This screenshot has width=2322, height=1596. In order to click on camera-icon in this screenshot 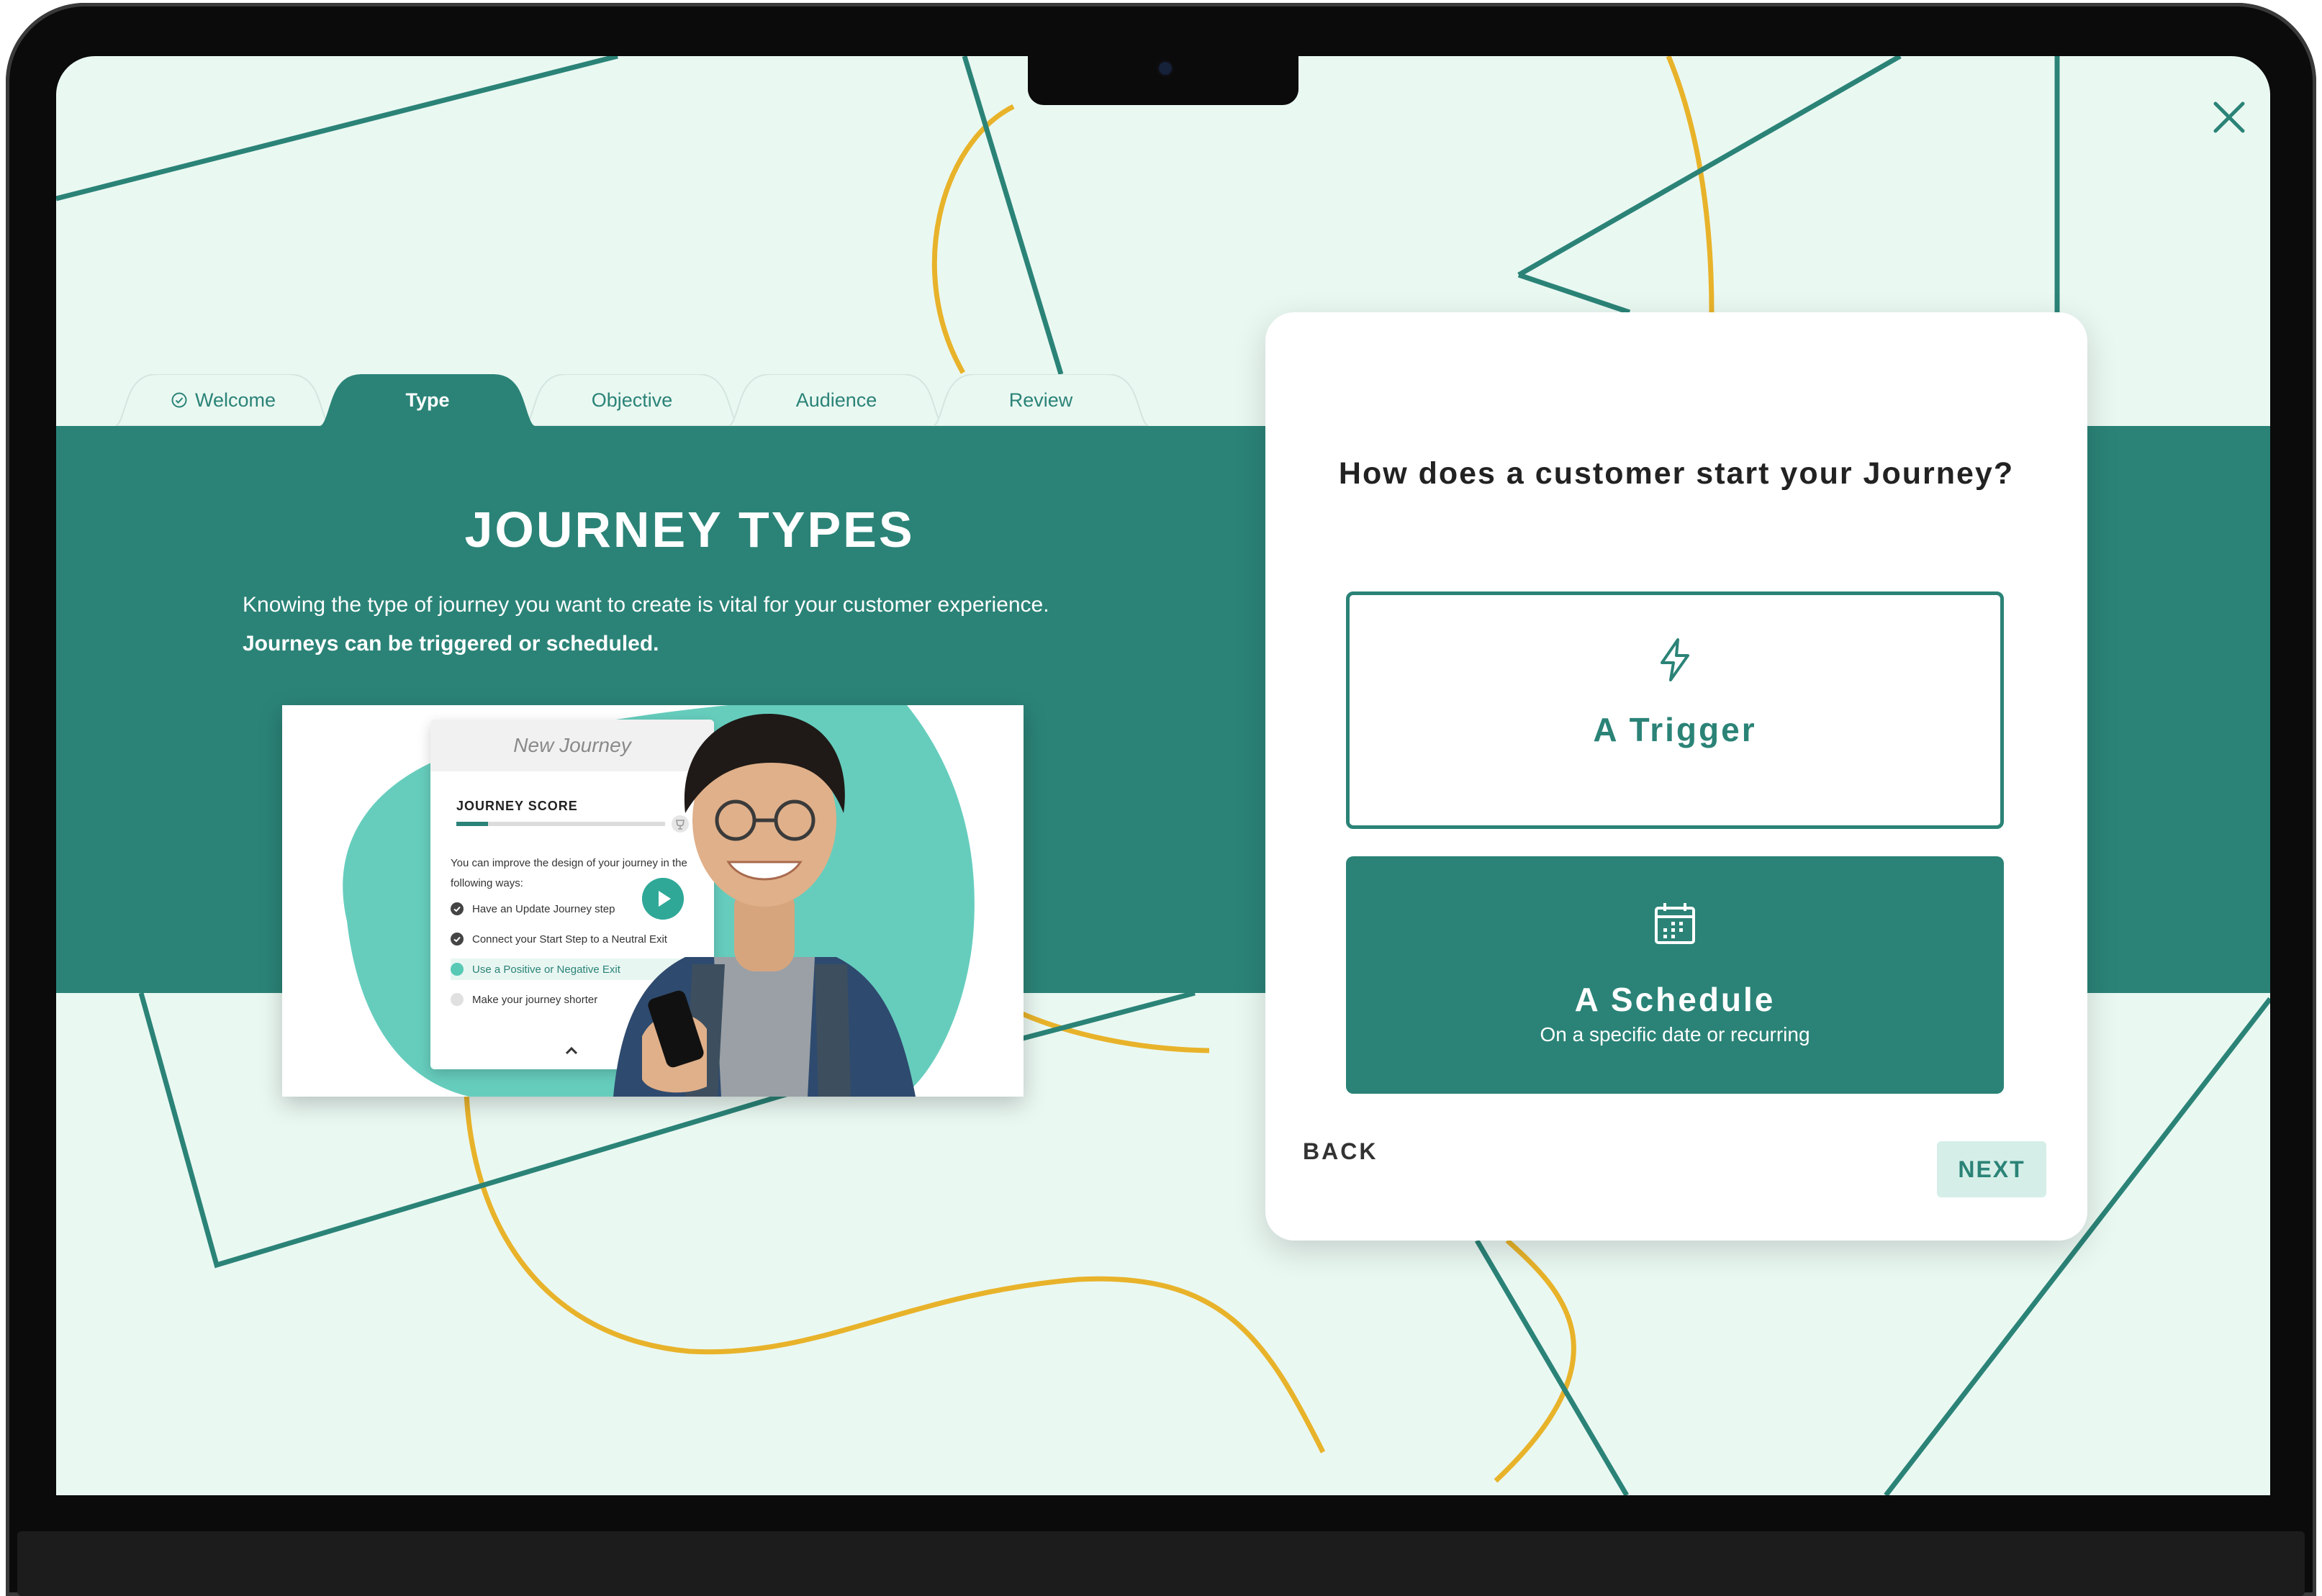, I will do `click(1165, 68)`.